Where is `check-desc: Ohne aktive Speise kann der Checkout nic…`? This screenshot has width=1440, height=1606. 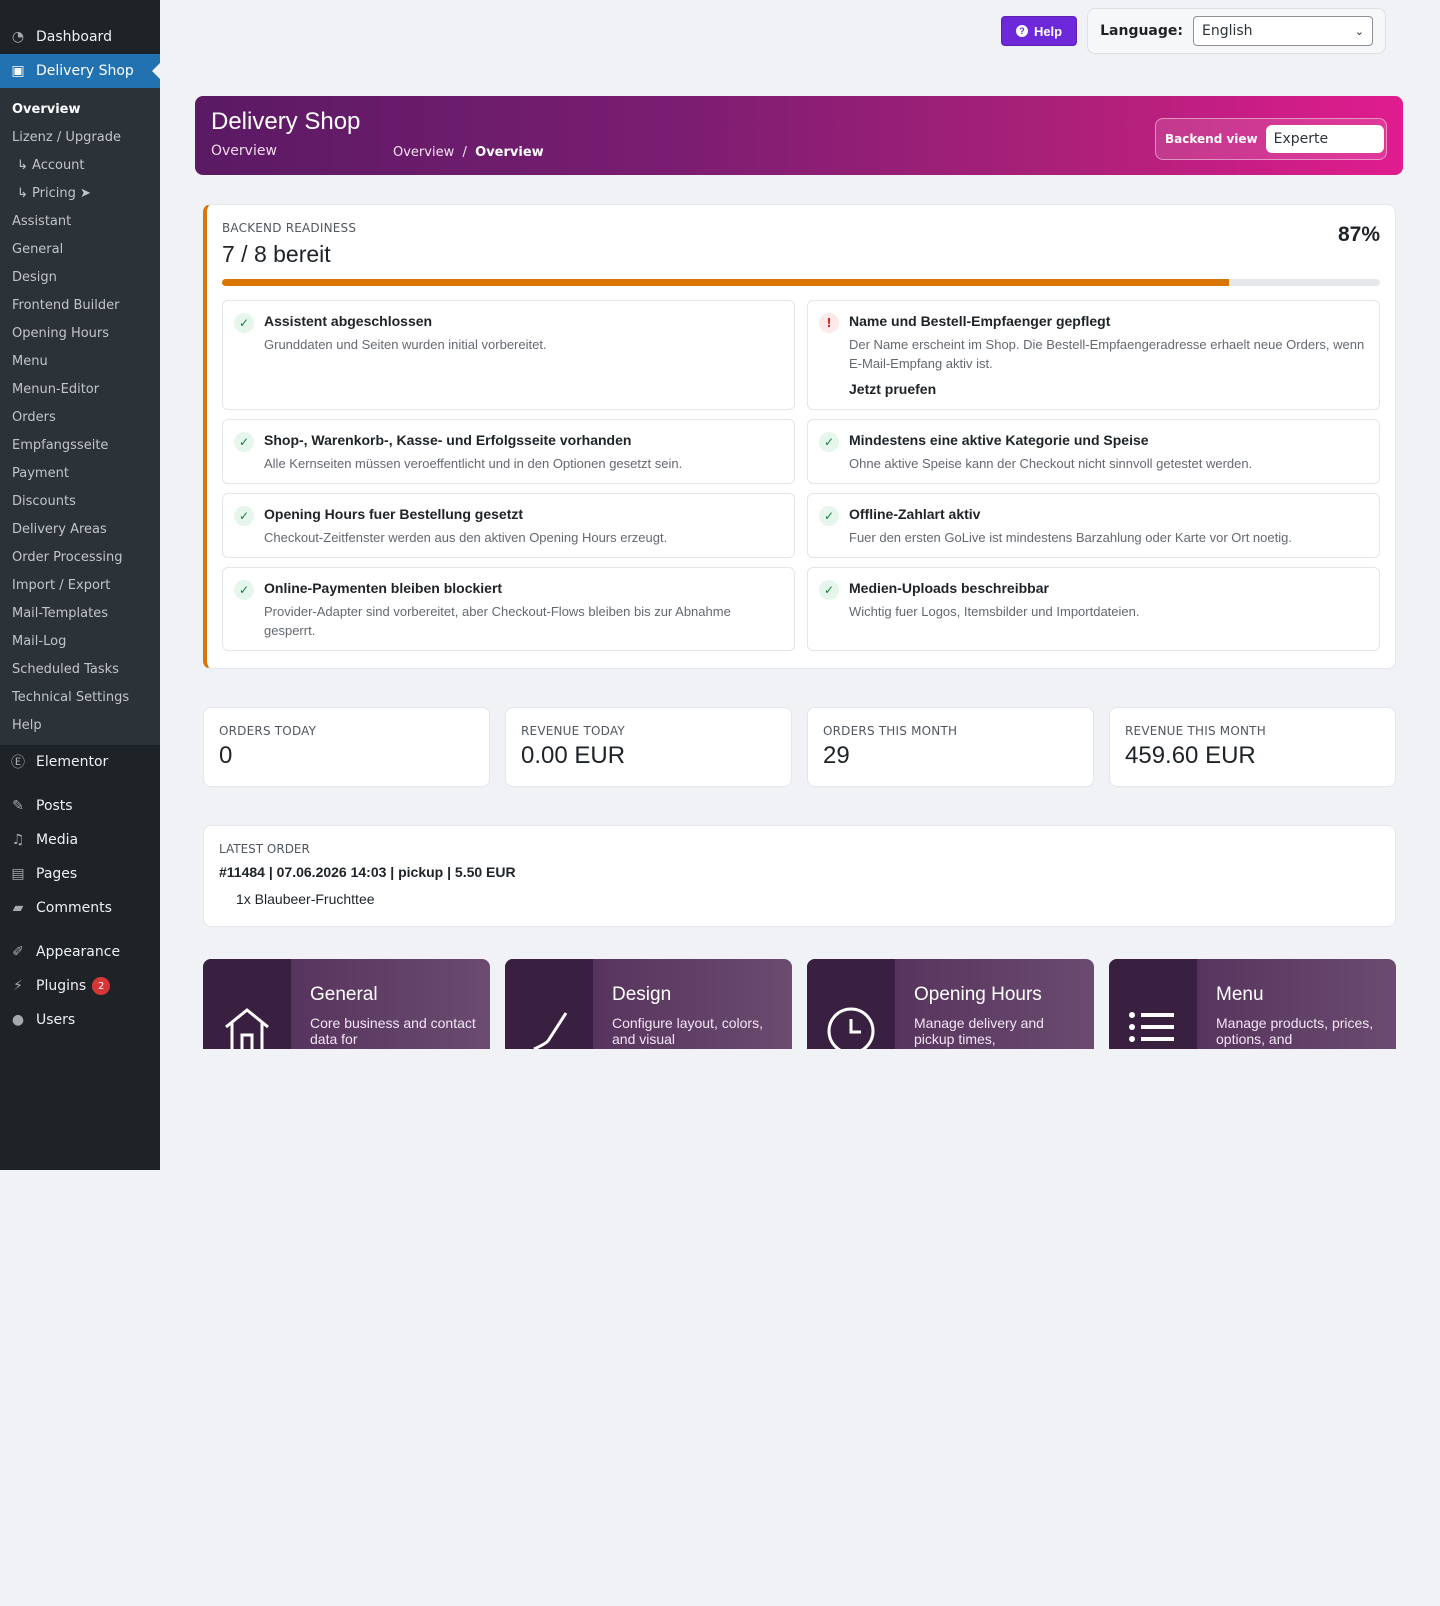
check-desc: Ohne aktive Speise kann der Checkout nic… is located at coordinates (1051, 463).